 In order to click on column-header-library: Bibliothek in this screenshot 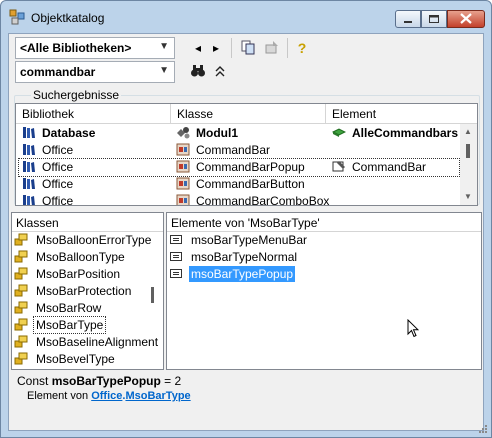, I will do `click(93, 114)`.